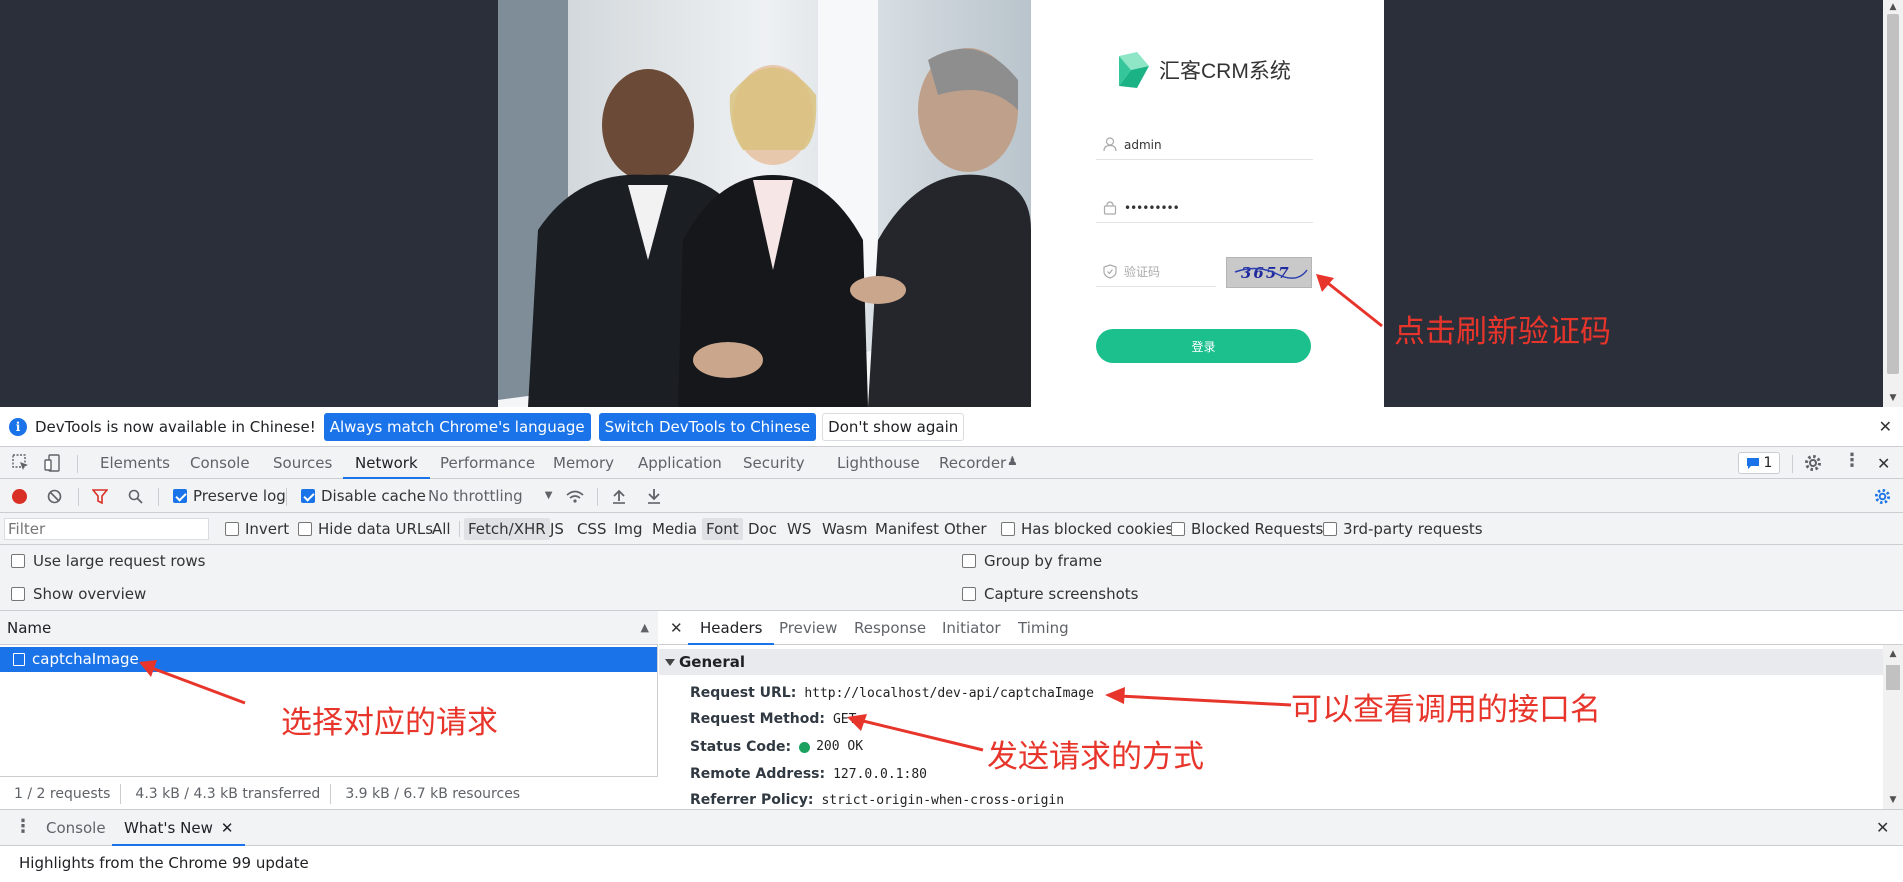 This screenshot has width=1903, height=882. What do you see at coordinates (1247, 529) in the screenshot?
I see `blocked-requests-checkbox: Blocked Requests` at bounding box center [1247, 529].